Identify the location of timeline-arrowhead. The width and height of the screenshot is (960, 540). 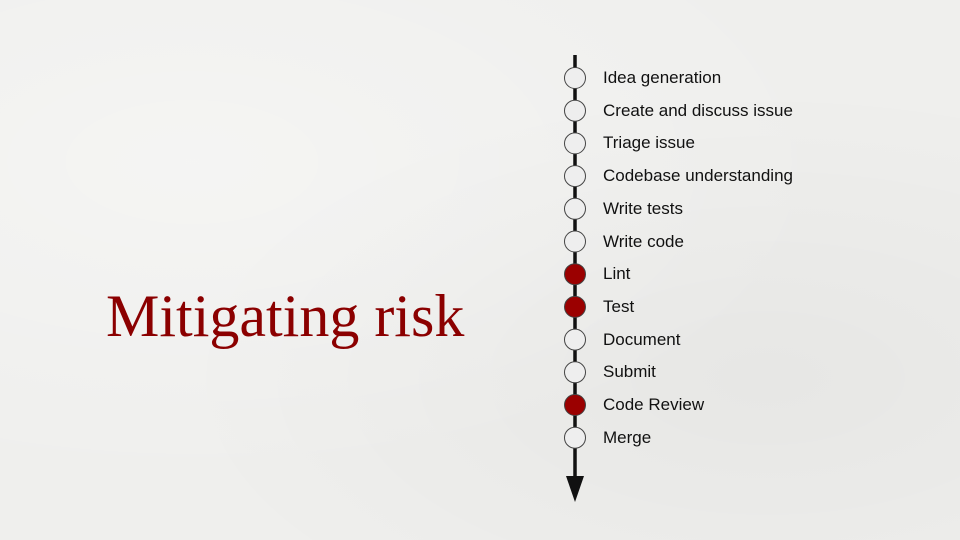
(575, 489).